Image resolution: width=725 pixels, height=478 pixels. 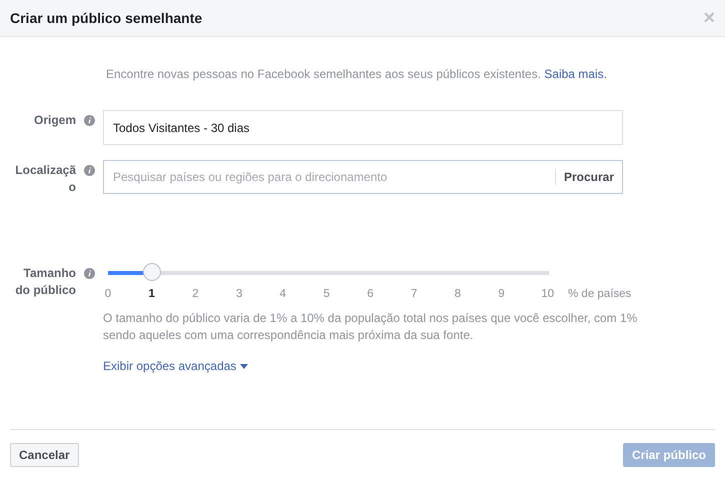 What do you see at coordinates (328, 273) in the screenshot?
I see `audience-size-slider` at bounding box center [328, 273].